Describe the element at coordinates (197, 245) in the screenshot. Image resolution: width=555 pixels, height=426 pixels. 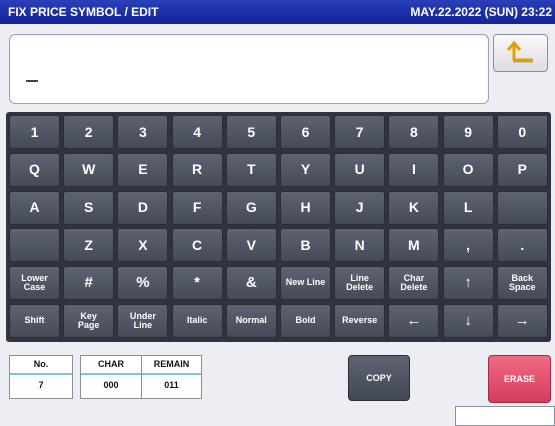
I see `key-c: C` at that location.